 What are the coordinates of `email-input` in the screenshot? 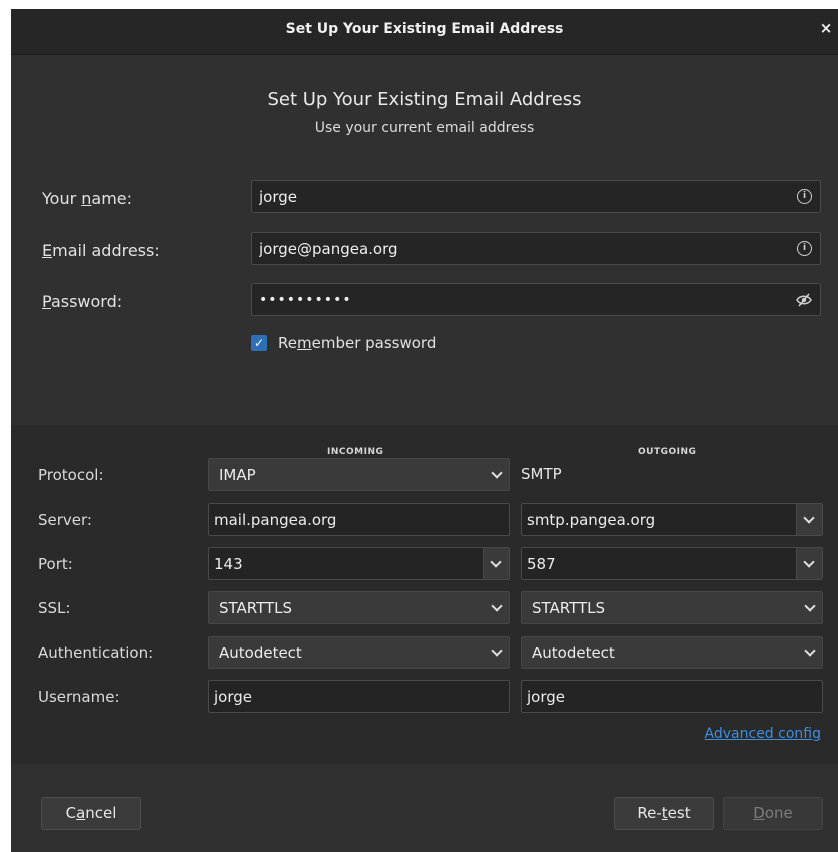 It's located at (518, 248).